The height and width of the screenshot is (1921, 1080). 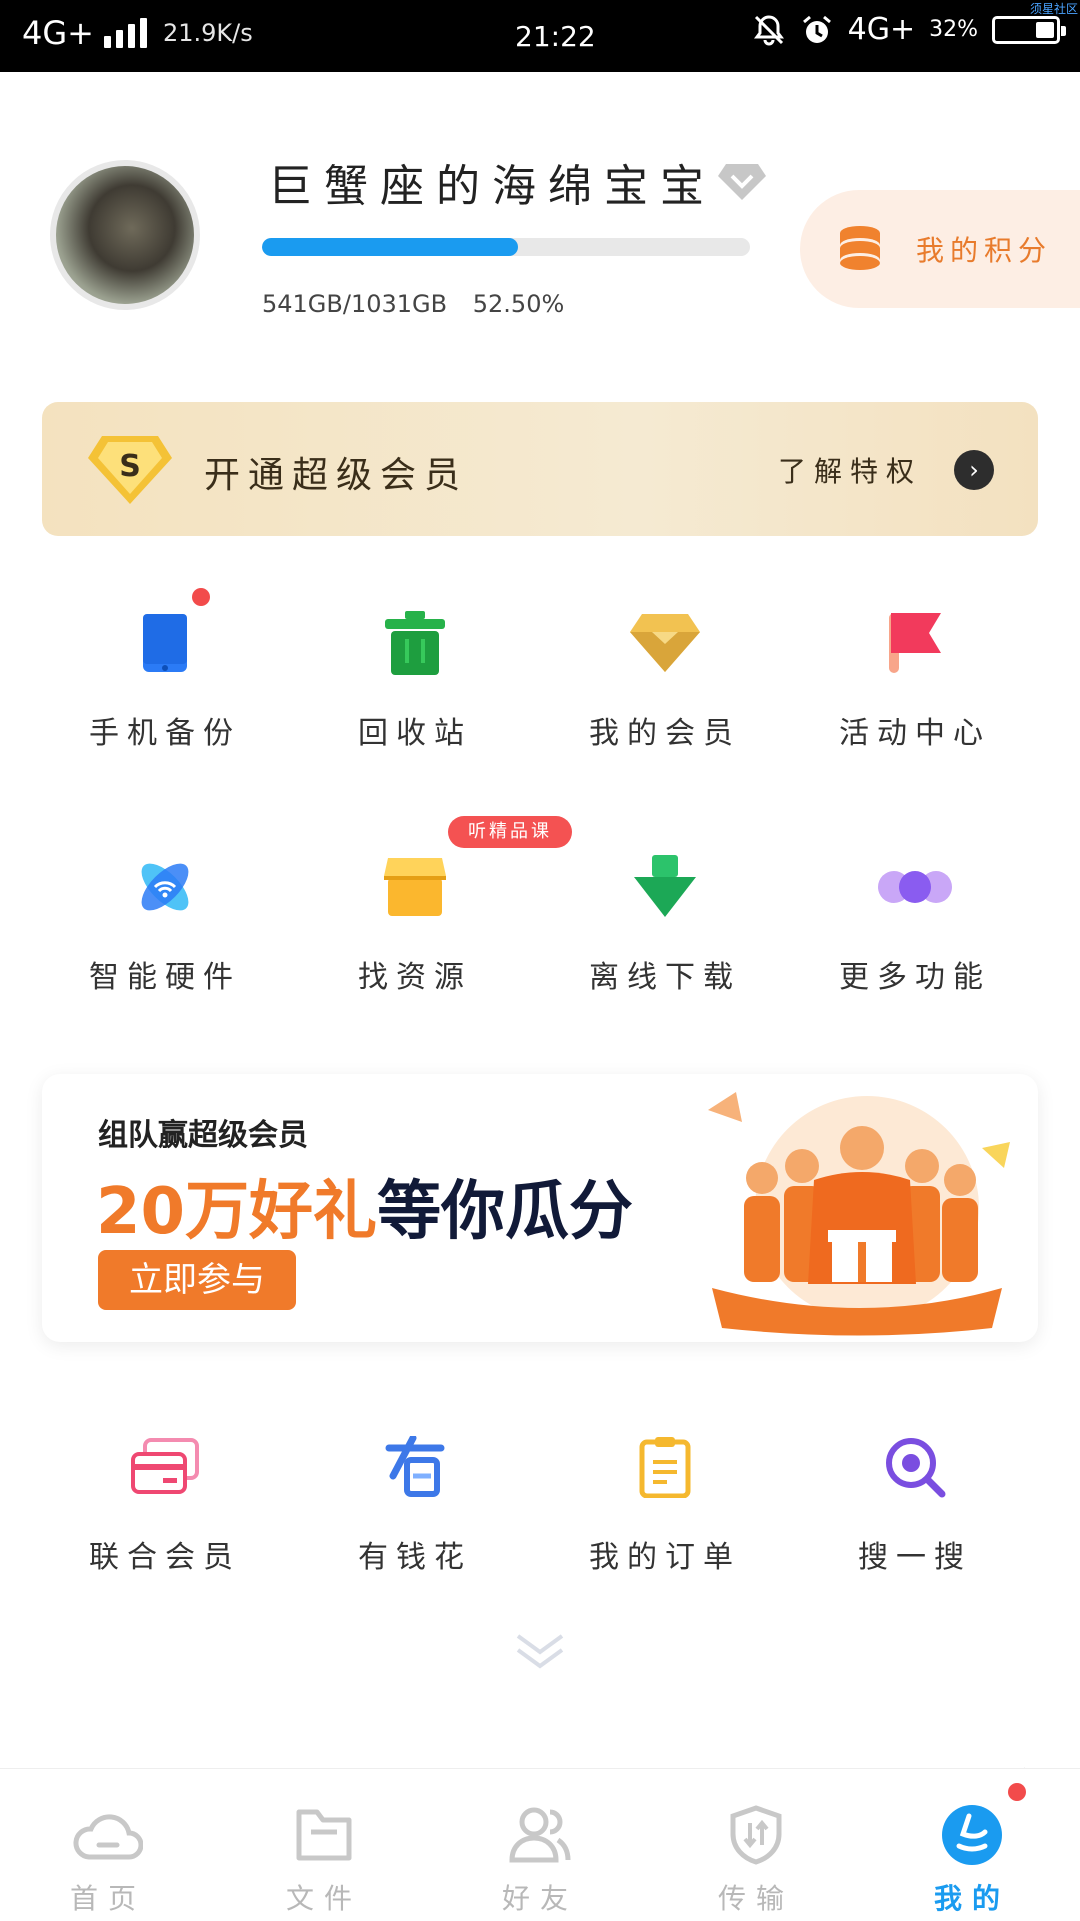 What do you see at coordinates (207, 33) in the screenshot?
I see `network-speed: 21.9K/s` at bounding box center [207, 33].